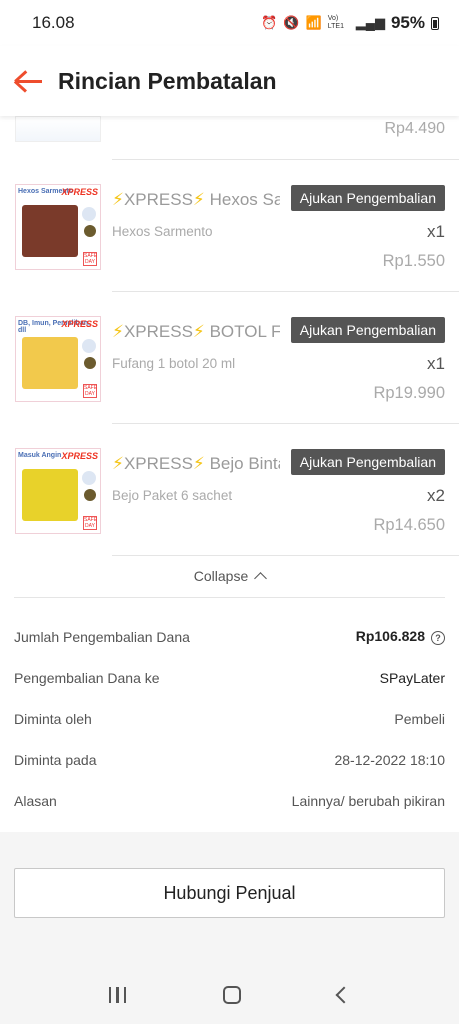 The height and width of the screenshot is (1024, 459). I want to click on product-thumbnail: DB, Imun, Pemulihan, dll XPRESS SAFE DAY, so click(58, 359).